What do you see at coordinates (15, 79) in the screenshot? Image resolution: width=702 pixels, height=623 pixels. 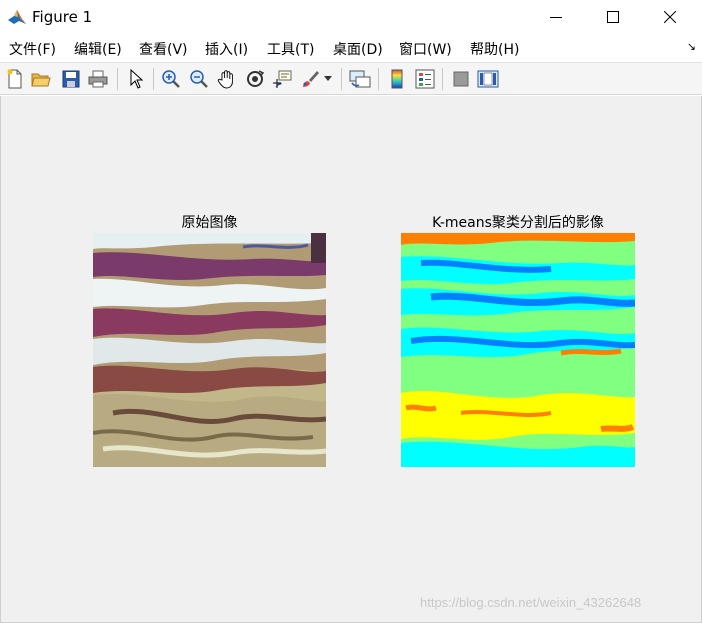 I see `new-figure-icon` at bounding box center [15, 79].